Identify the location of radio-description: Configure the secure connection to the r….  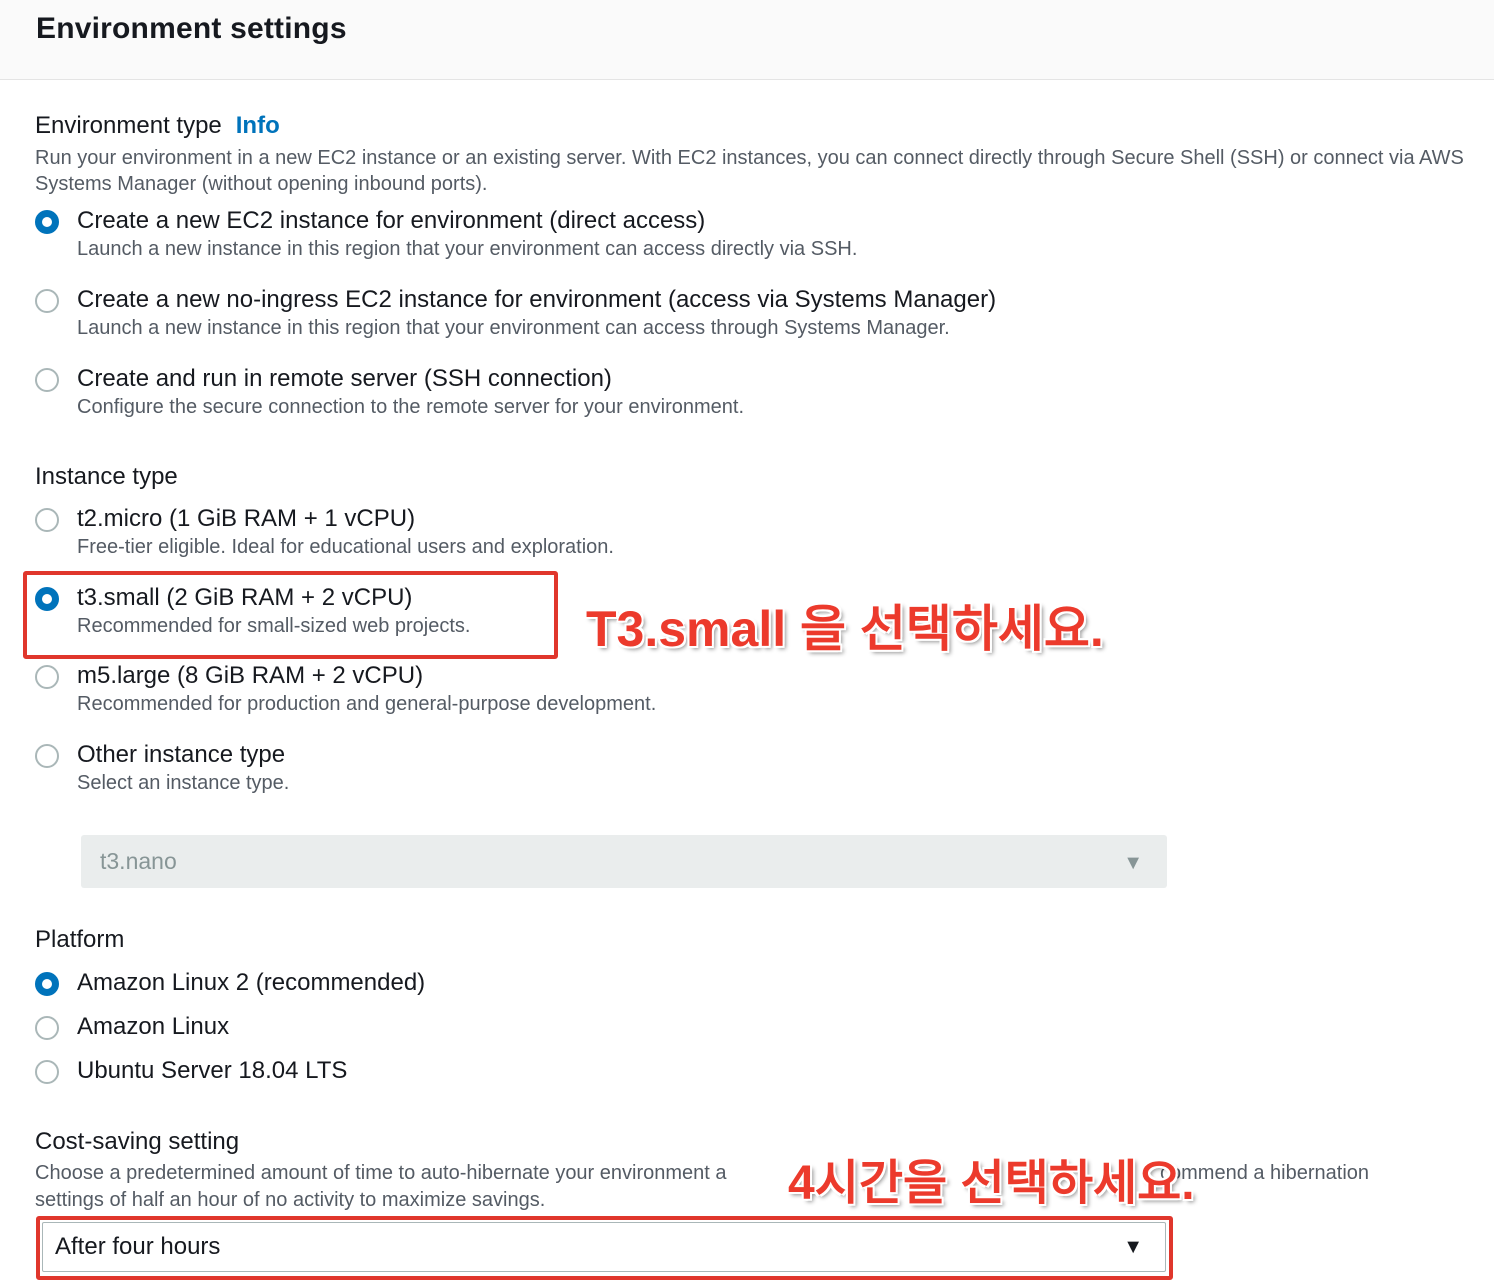
(411, 407).